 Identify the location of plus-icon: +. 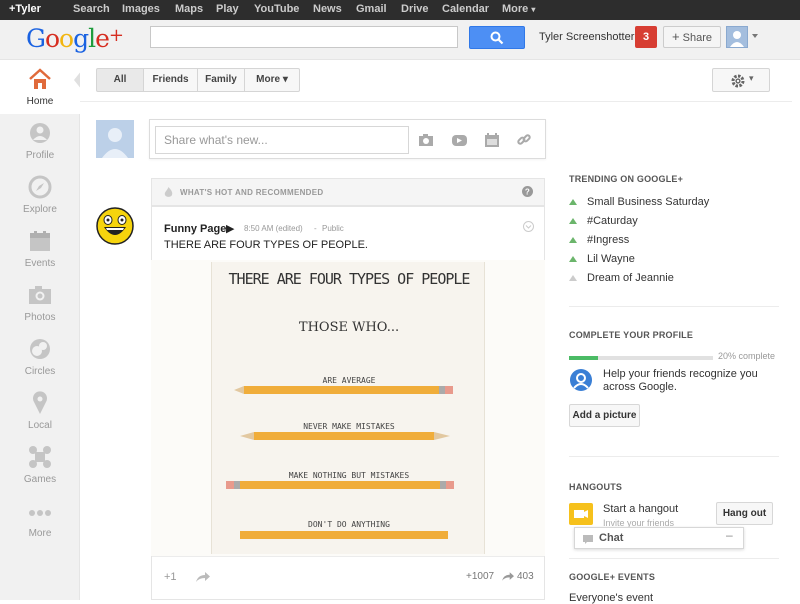
(675, 36).